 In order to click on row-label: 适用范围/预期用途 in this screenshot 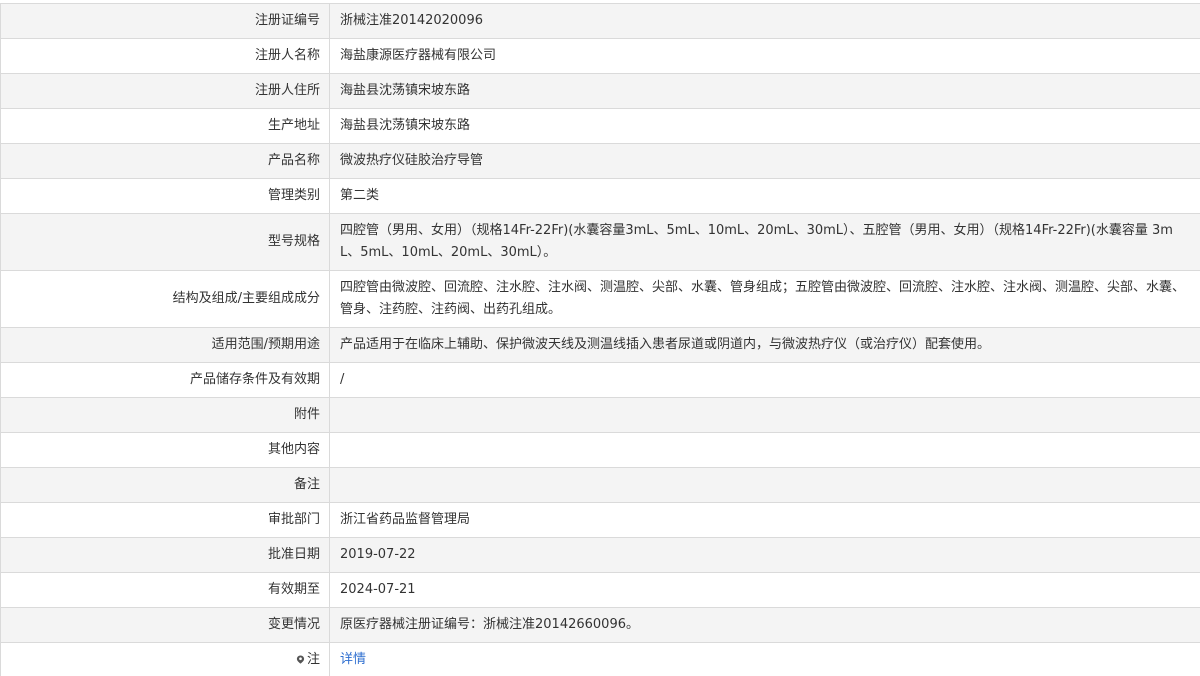, I will do `click(165, 345)`.